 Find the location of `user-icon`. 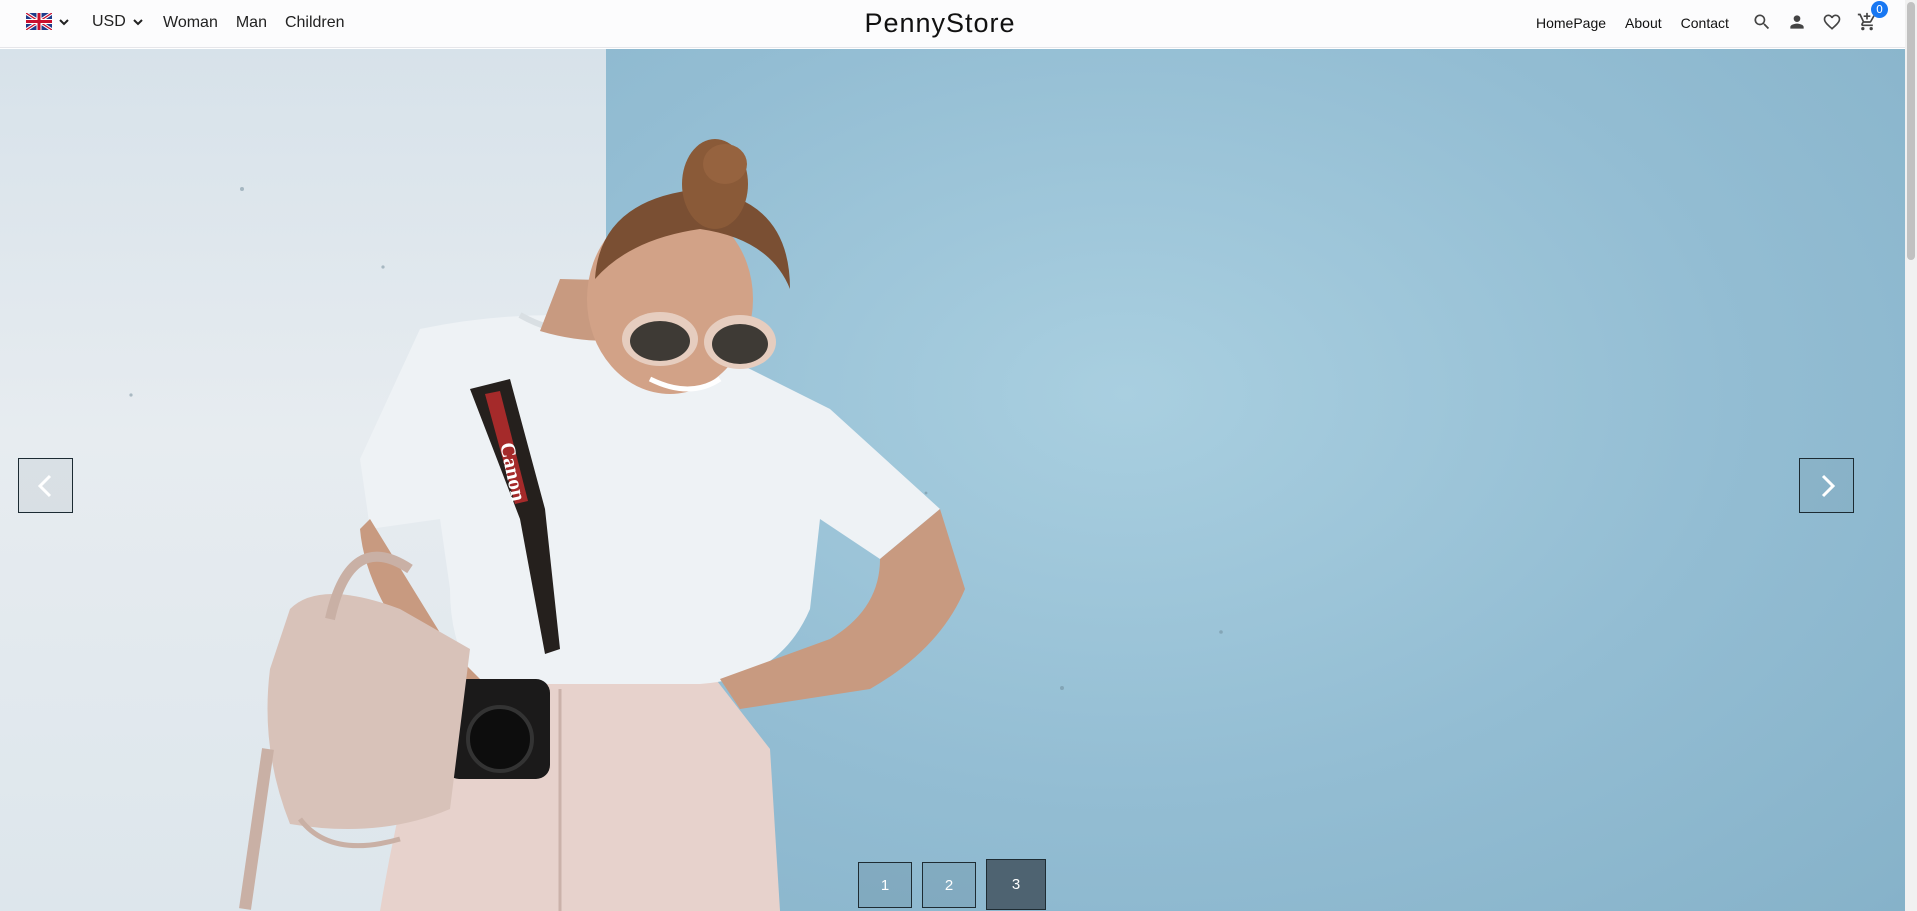

user-icon is located at coordinates (1797, 22).